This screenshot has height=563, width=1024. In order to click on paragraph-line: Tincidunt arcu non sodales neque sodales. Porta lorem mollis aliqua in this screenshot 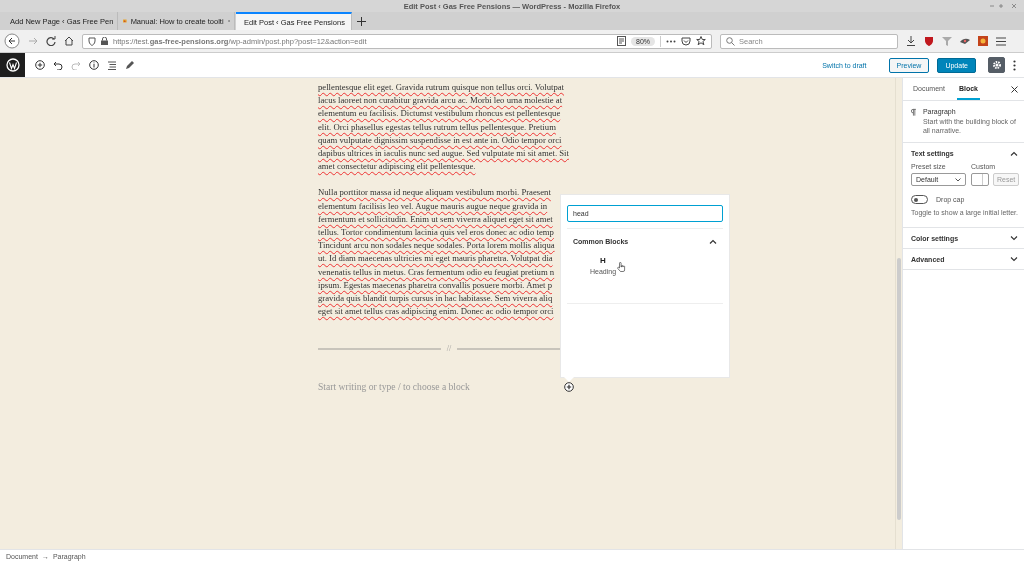, I will do `click(436, 246)`.